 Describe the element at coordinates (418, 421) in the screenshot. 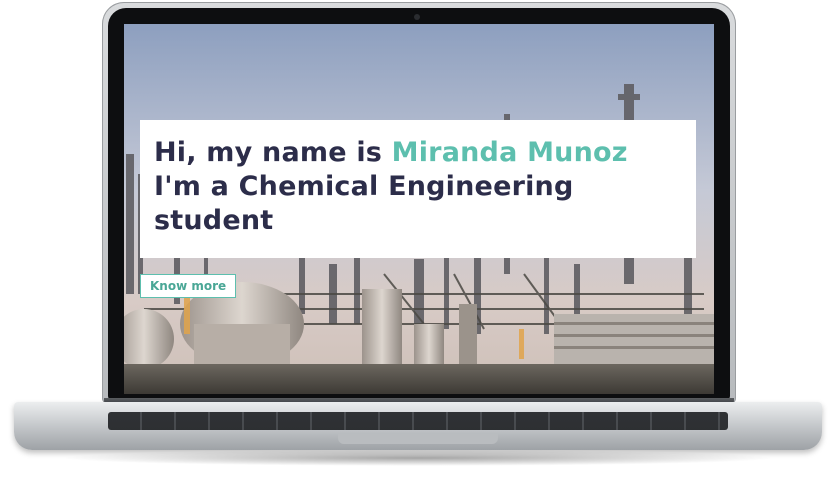

I see `laptop-keyboard` at that location.